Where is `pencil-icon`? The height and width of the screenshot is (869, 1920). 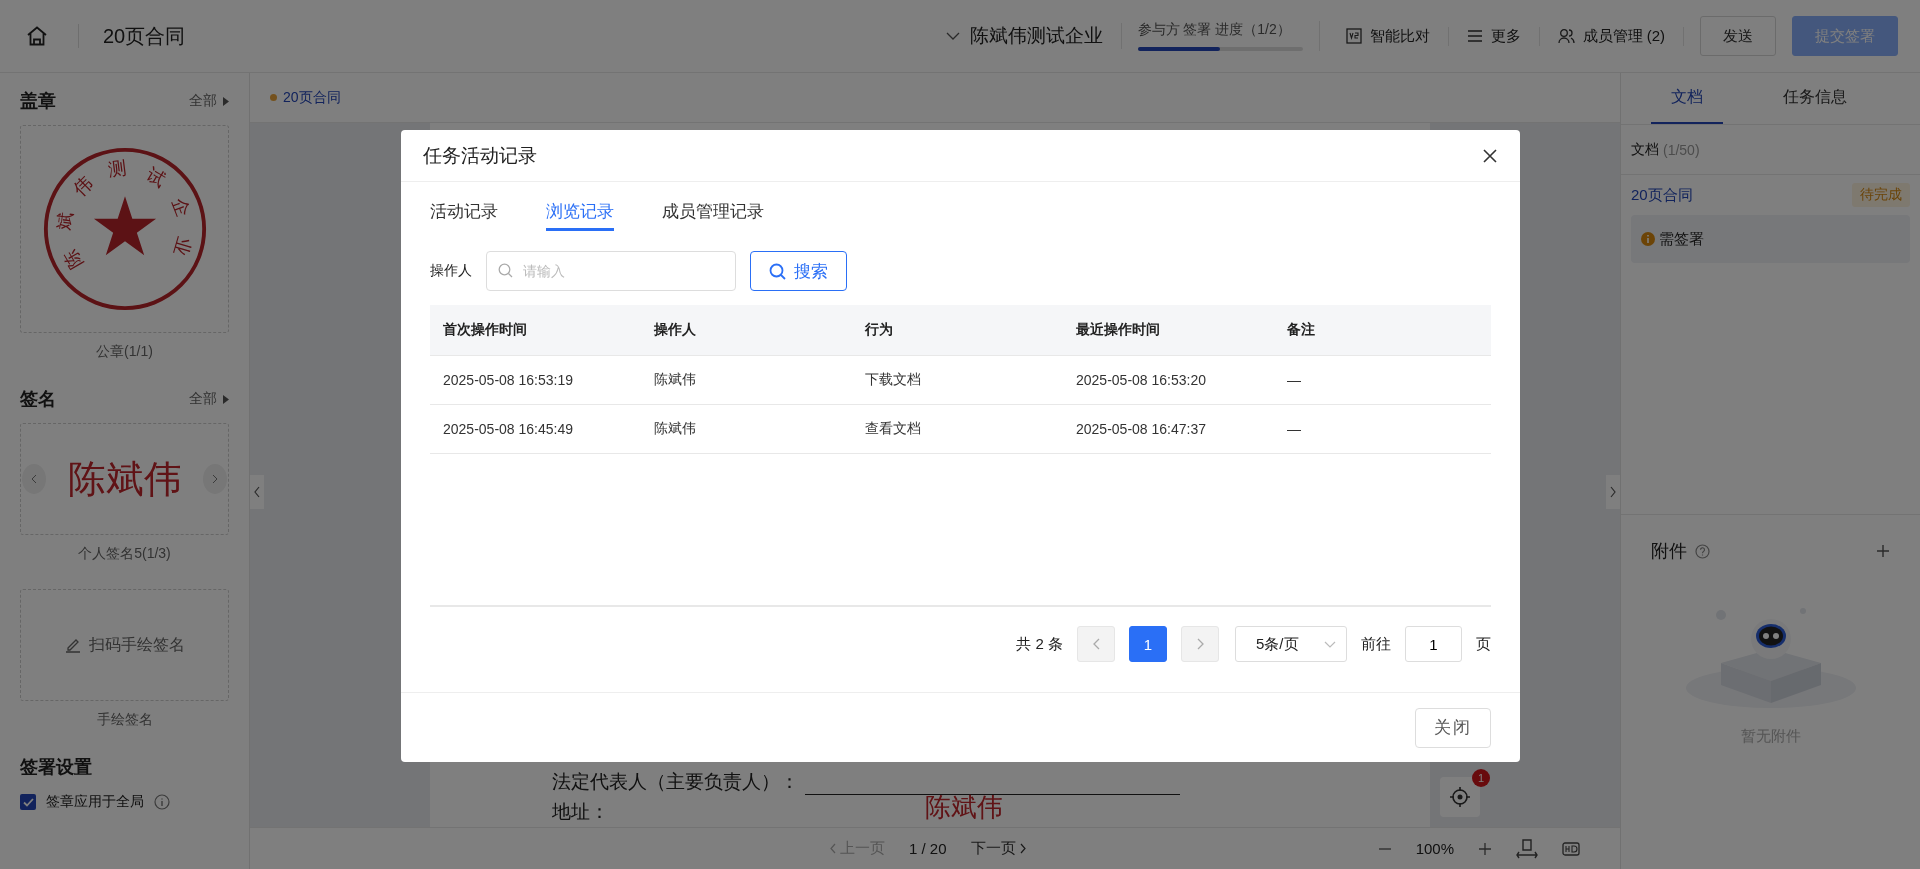
pencil-icon is located at coordinates (72, 645).